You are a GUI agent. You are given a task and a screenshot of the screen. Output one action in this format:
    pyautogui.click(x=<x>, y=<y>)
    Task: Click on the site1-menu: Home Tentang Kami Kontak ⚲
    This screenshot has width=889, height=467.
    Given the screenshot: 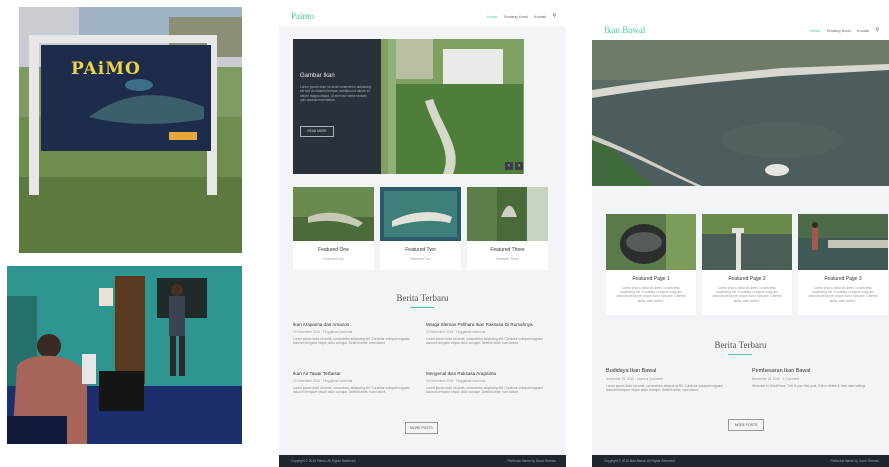 What is the action you would take?
    pyautogui.click(x=521, y=16)
    